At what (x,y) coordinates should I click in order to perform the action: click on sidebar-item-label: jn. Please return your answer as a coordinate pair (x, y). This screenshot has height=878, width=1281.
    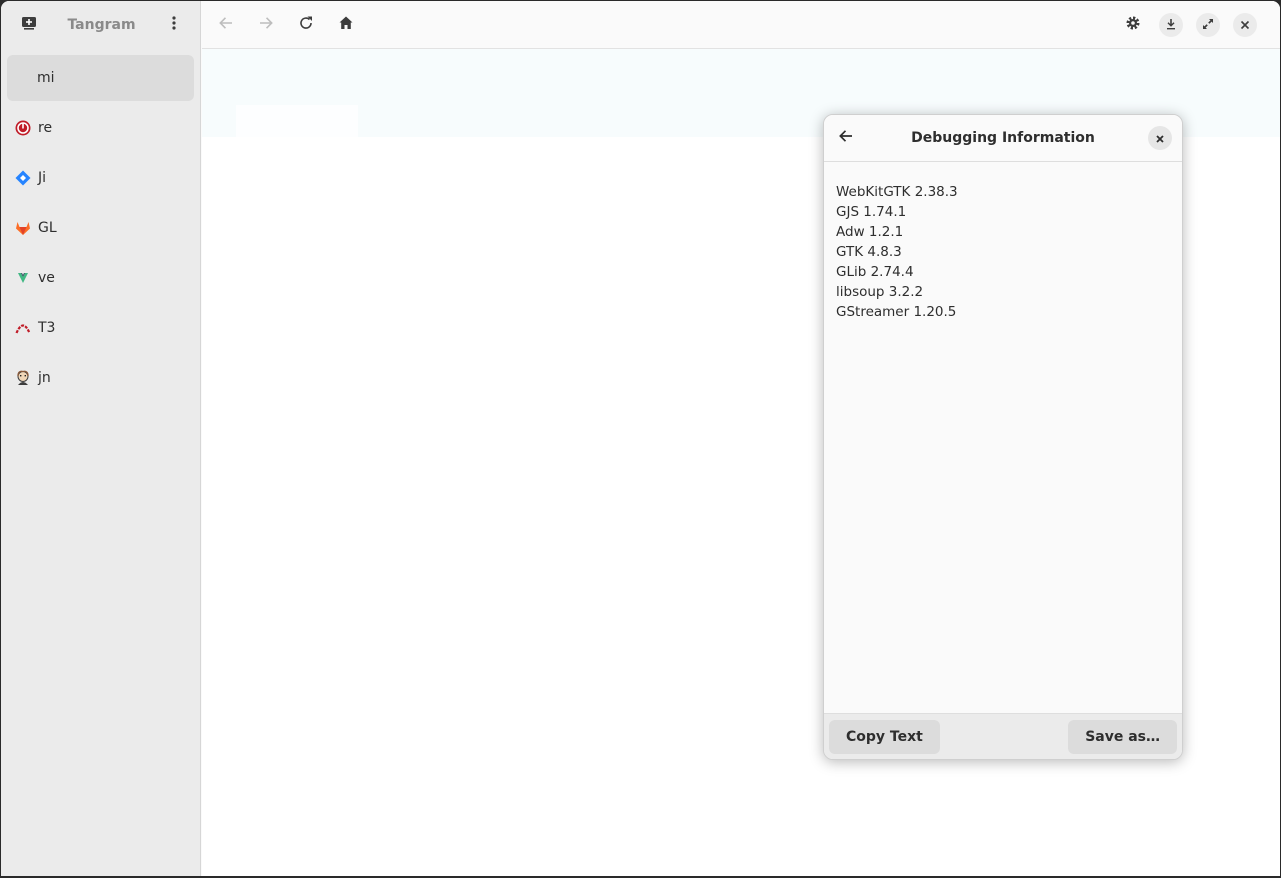
    Looking at the image, I should click on (44, 378).